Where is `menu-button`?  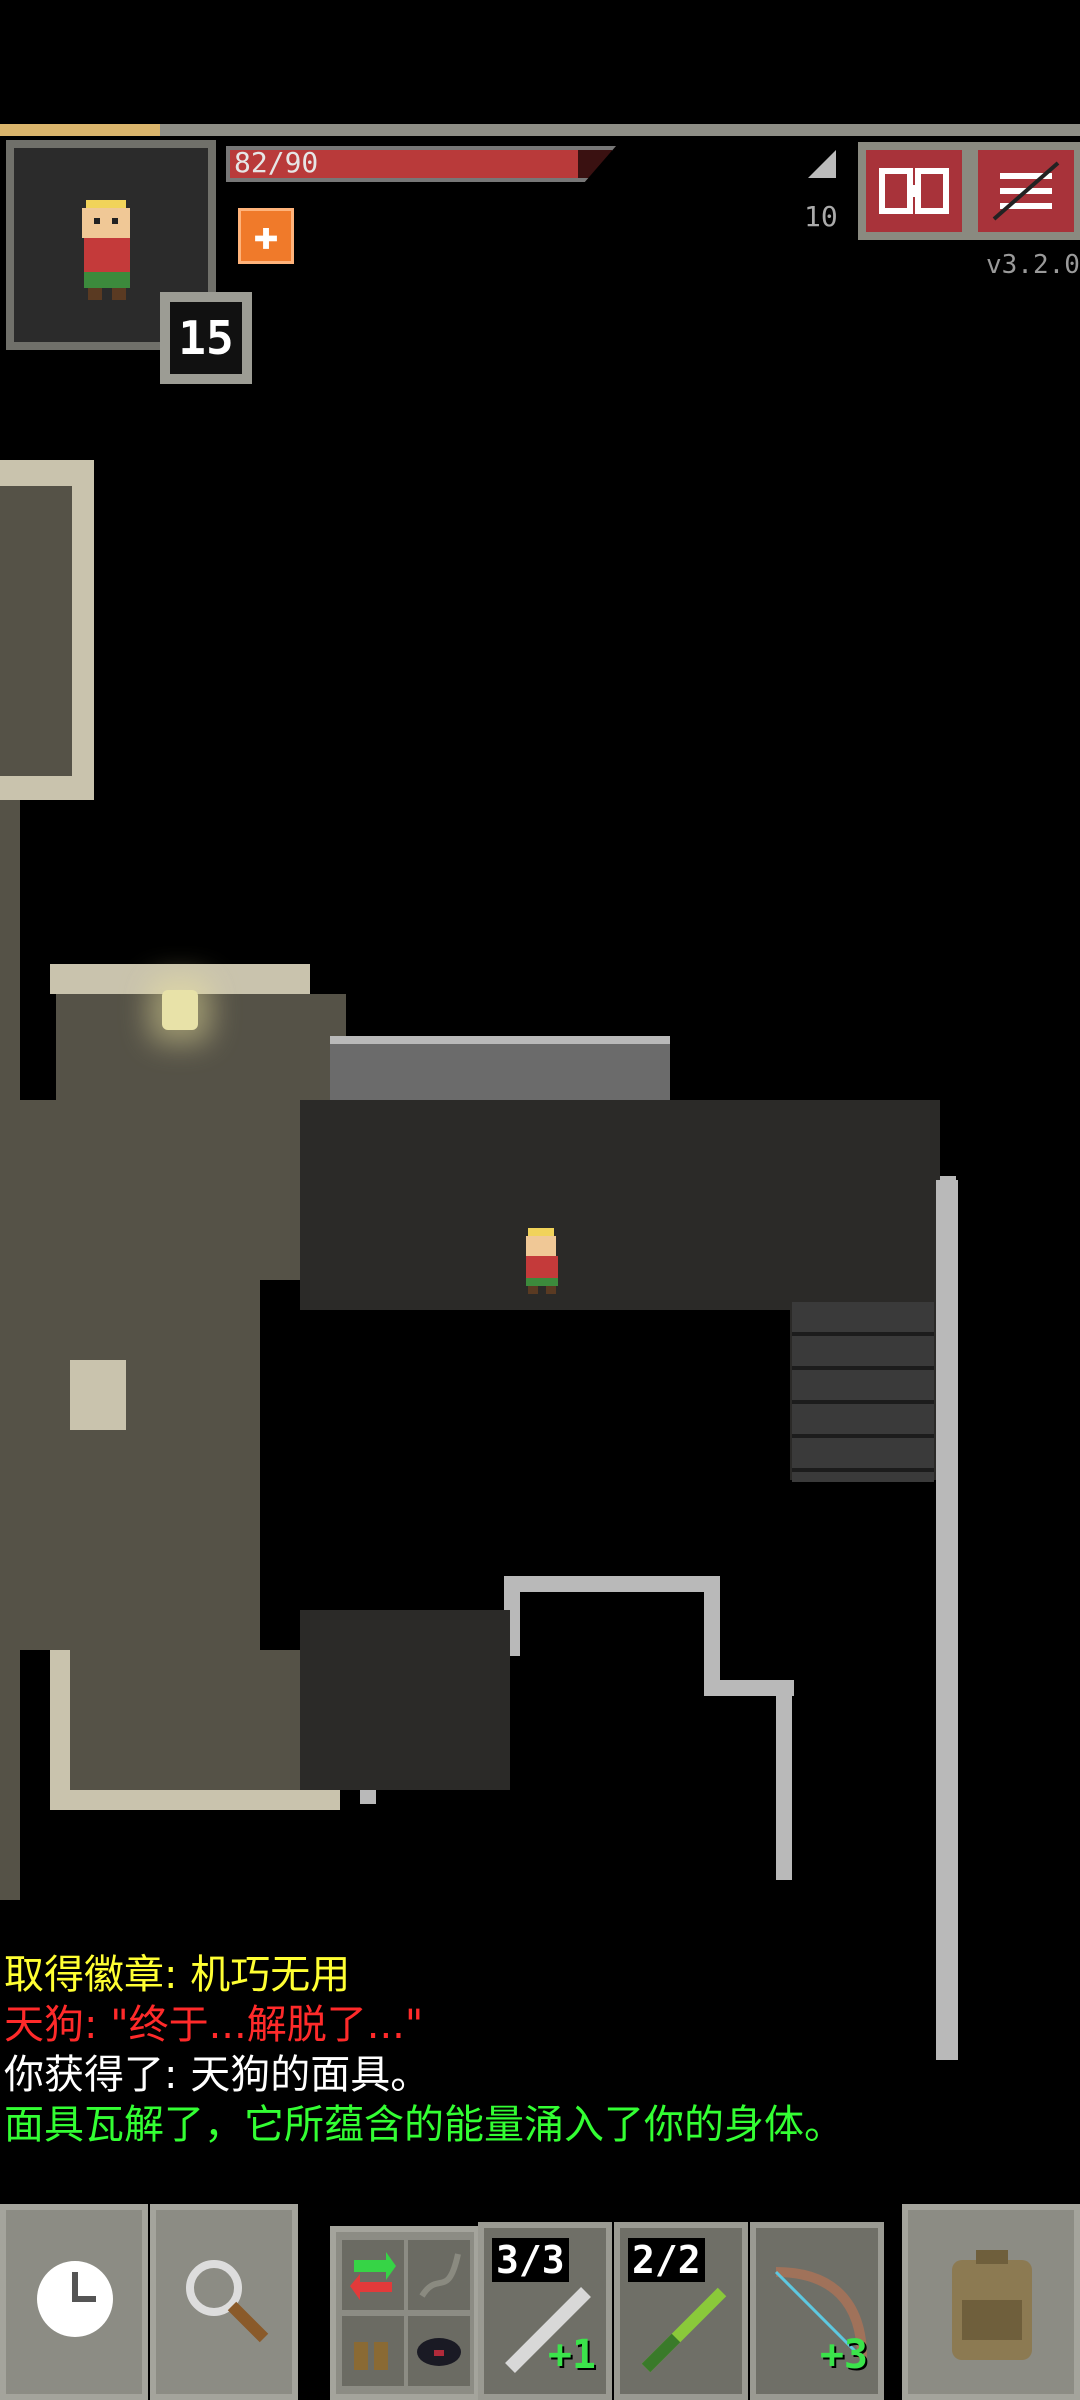 menu-button is located at coordinates (1025, 191).